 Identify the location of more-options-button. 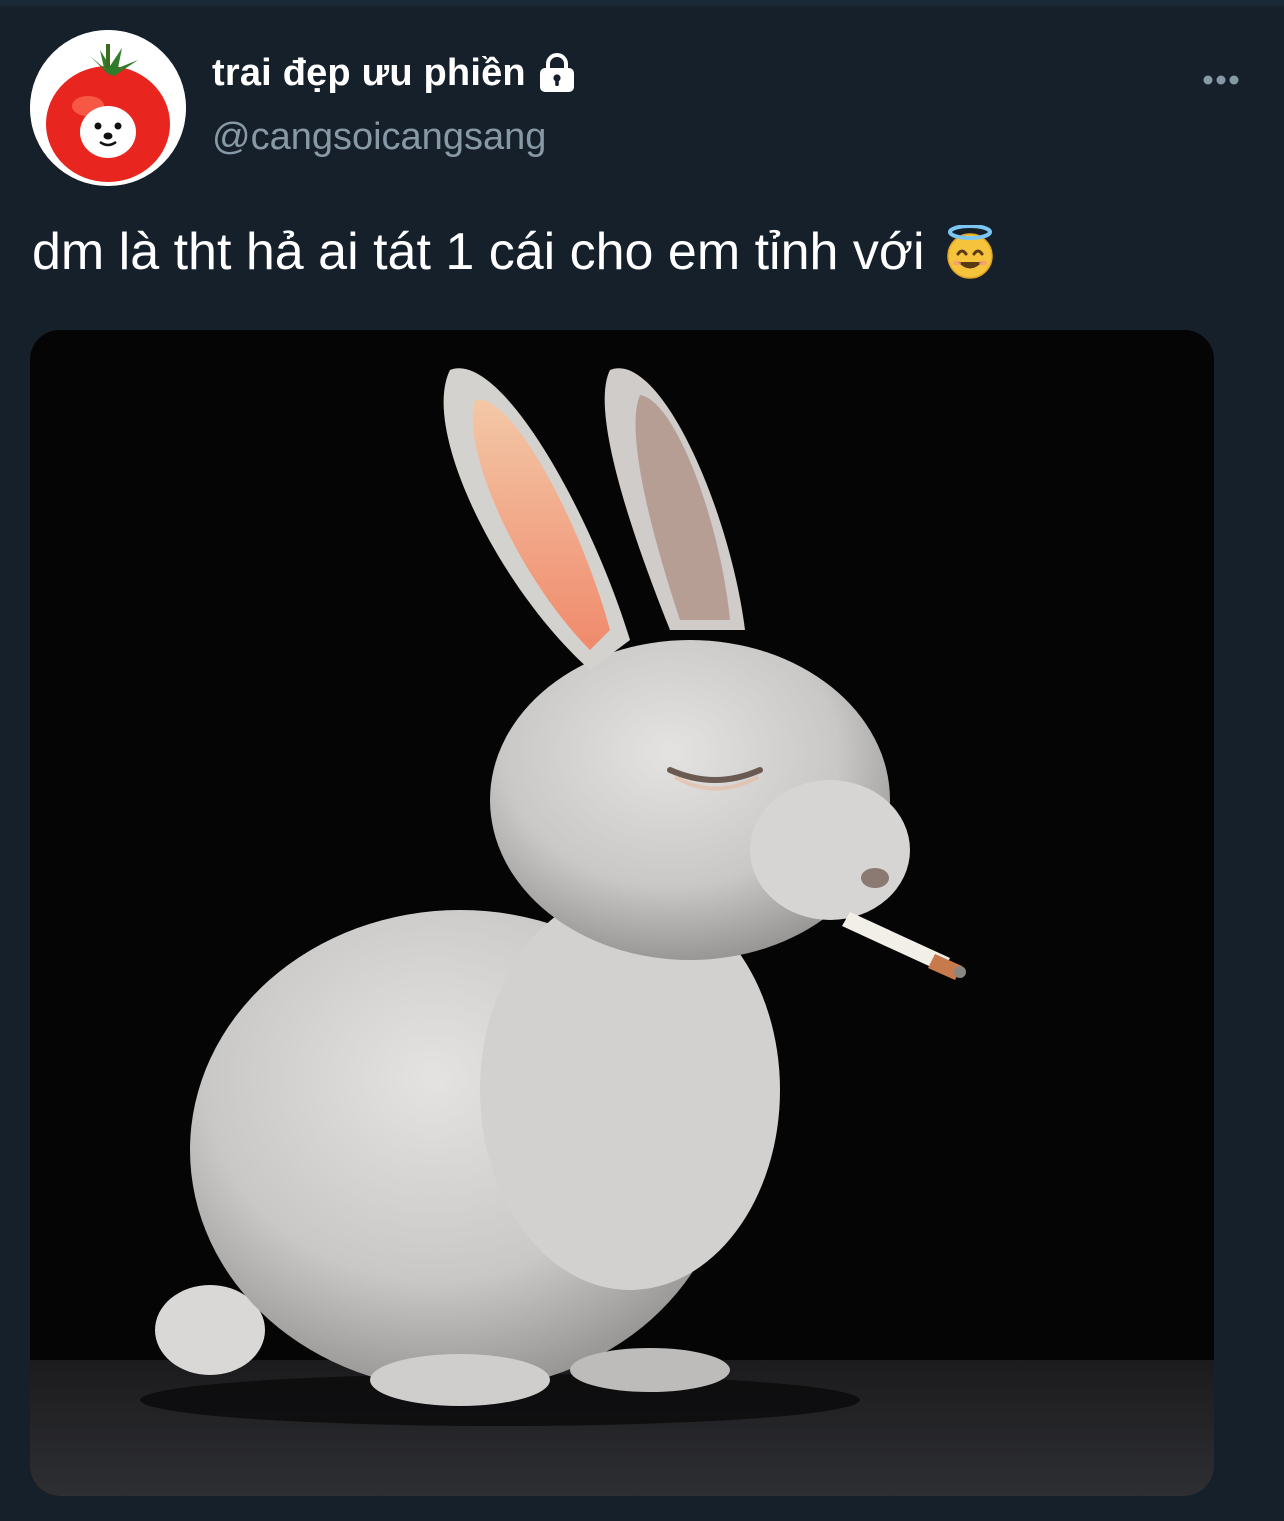
(1221, 80).